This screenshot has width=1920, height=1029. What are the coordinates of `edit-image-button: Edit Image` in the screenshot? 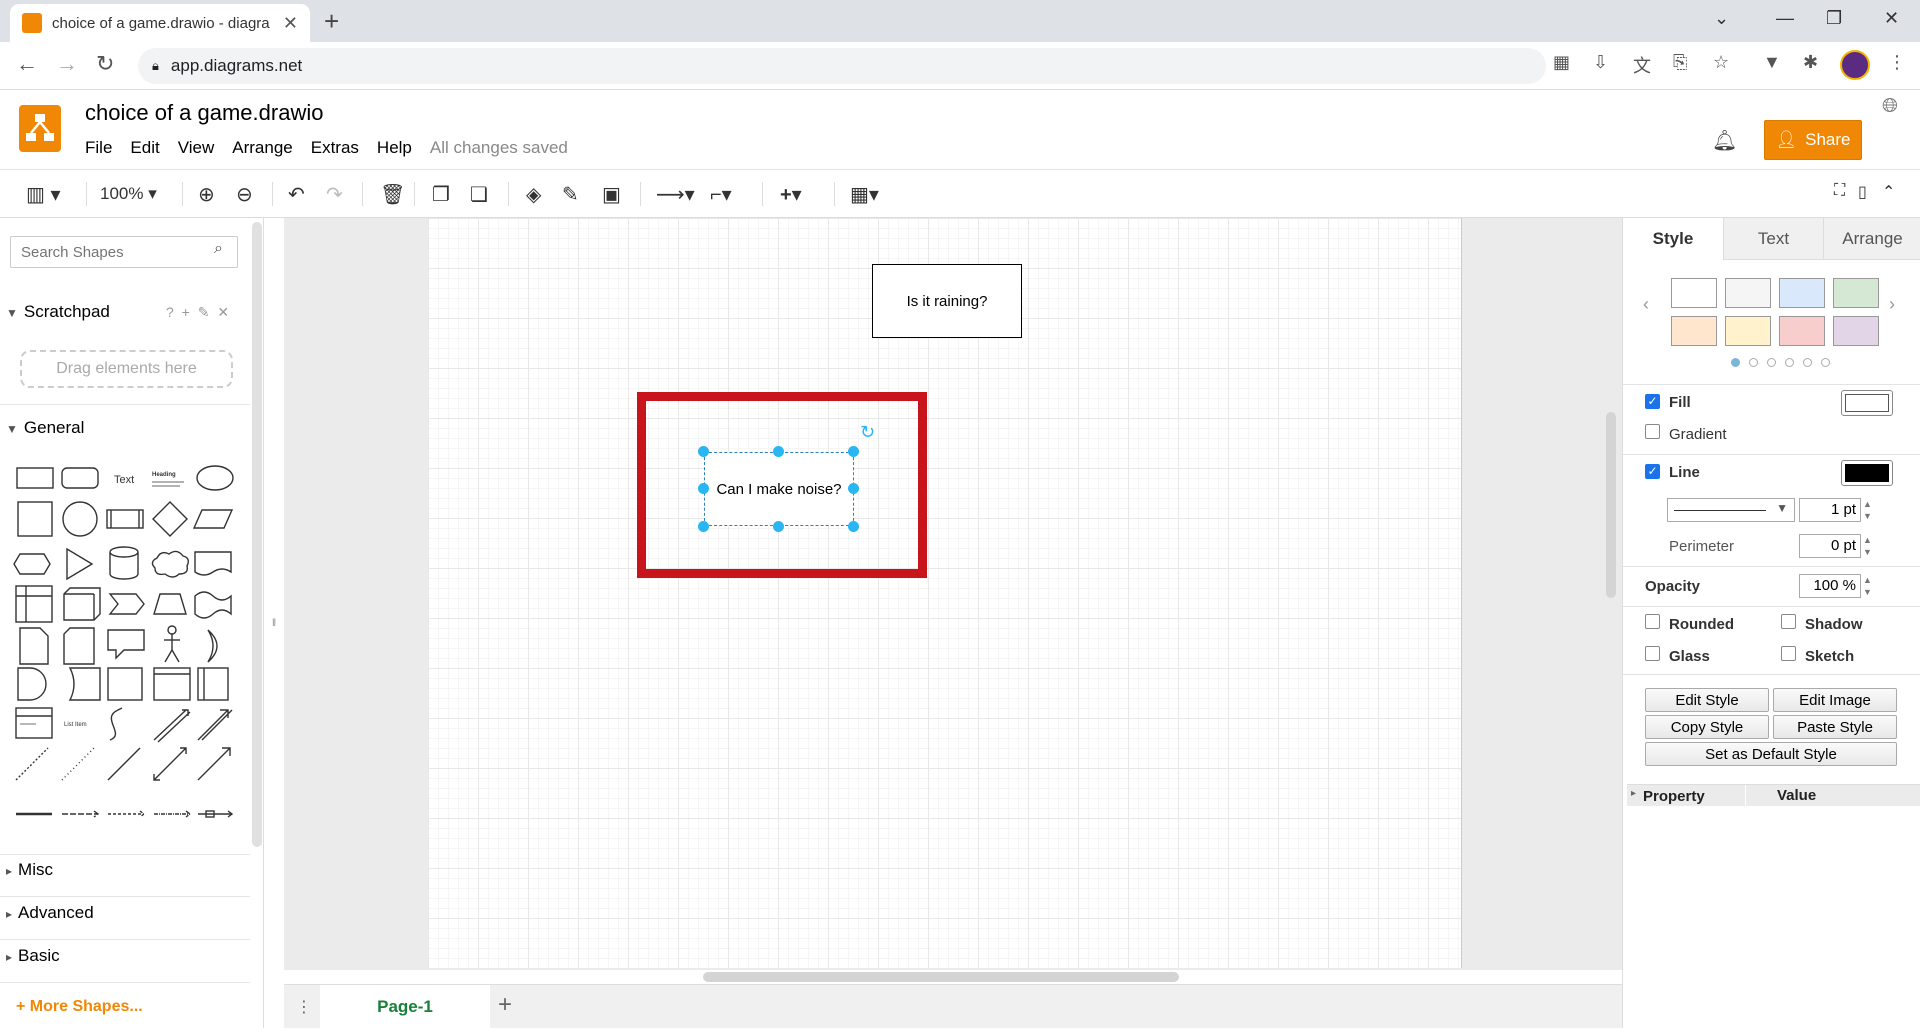 It's located at (1835, 700).